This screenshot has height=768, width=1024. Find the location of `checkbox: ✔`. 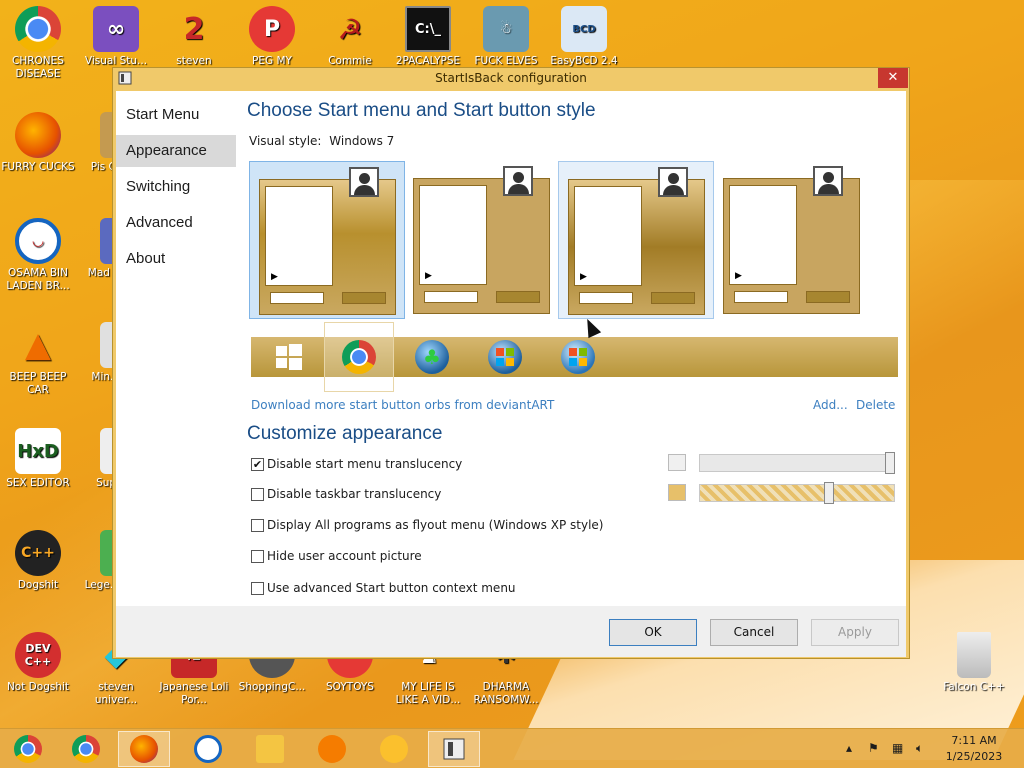

checkbox: ✔ is located at coordinates (257, 464).